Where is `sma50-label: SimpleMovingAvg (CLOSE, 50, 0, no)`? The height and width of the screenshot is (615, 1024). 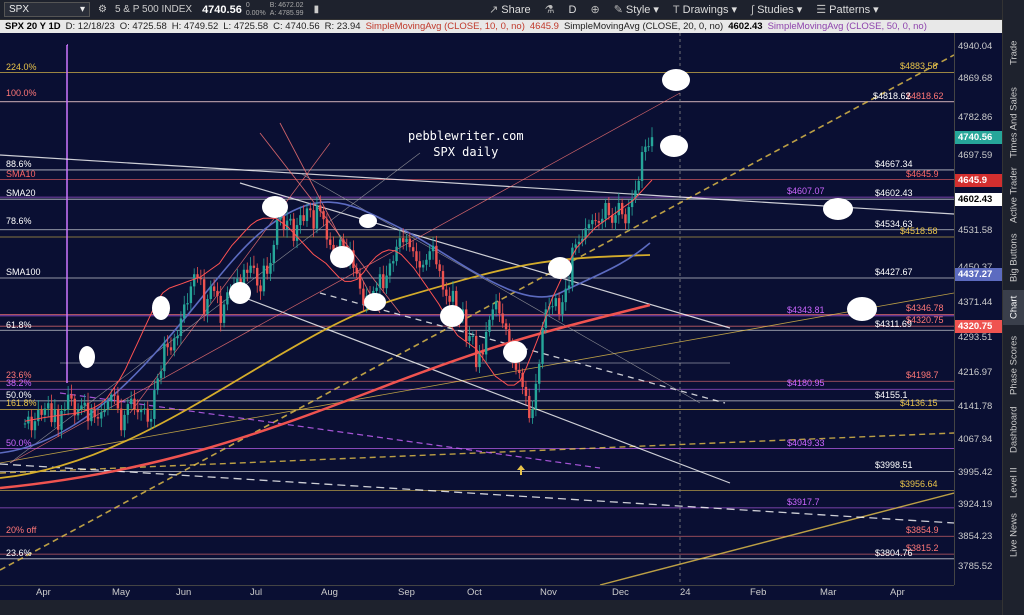 sma50-label: SimpleMovingAvg (CLOSE, 50, 0, no) is located at coordinates (847, 26).